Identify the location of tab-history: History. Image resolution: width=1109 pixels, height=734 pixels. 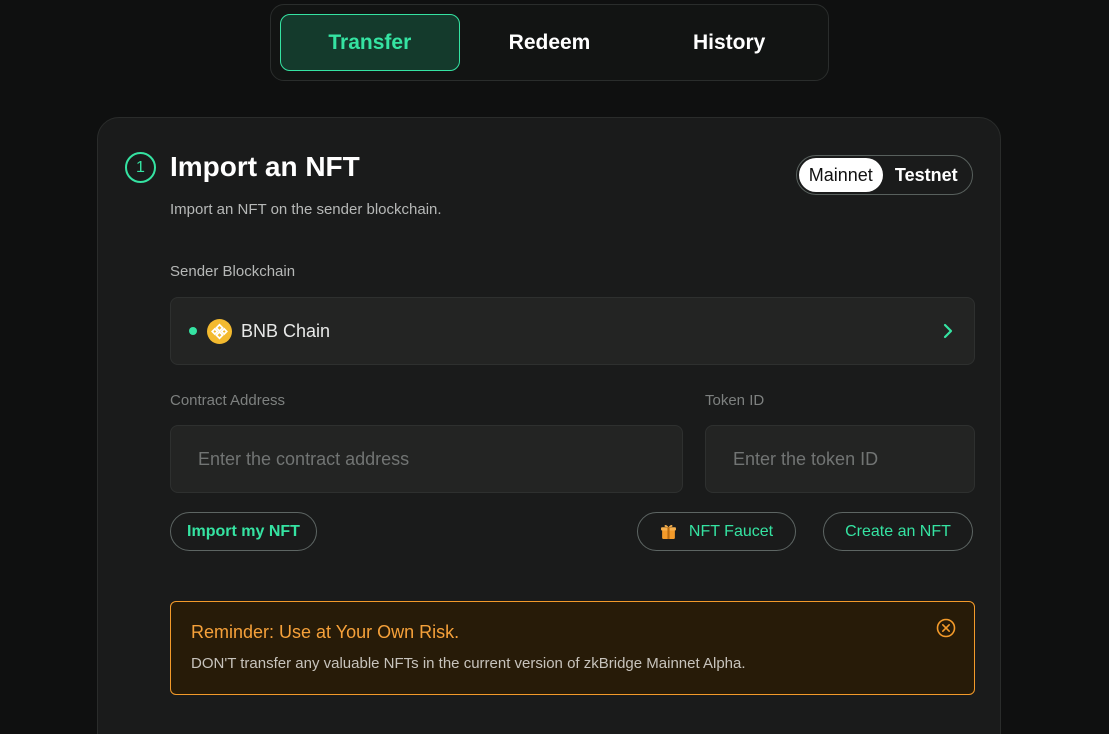
(729, 42).